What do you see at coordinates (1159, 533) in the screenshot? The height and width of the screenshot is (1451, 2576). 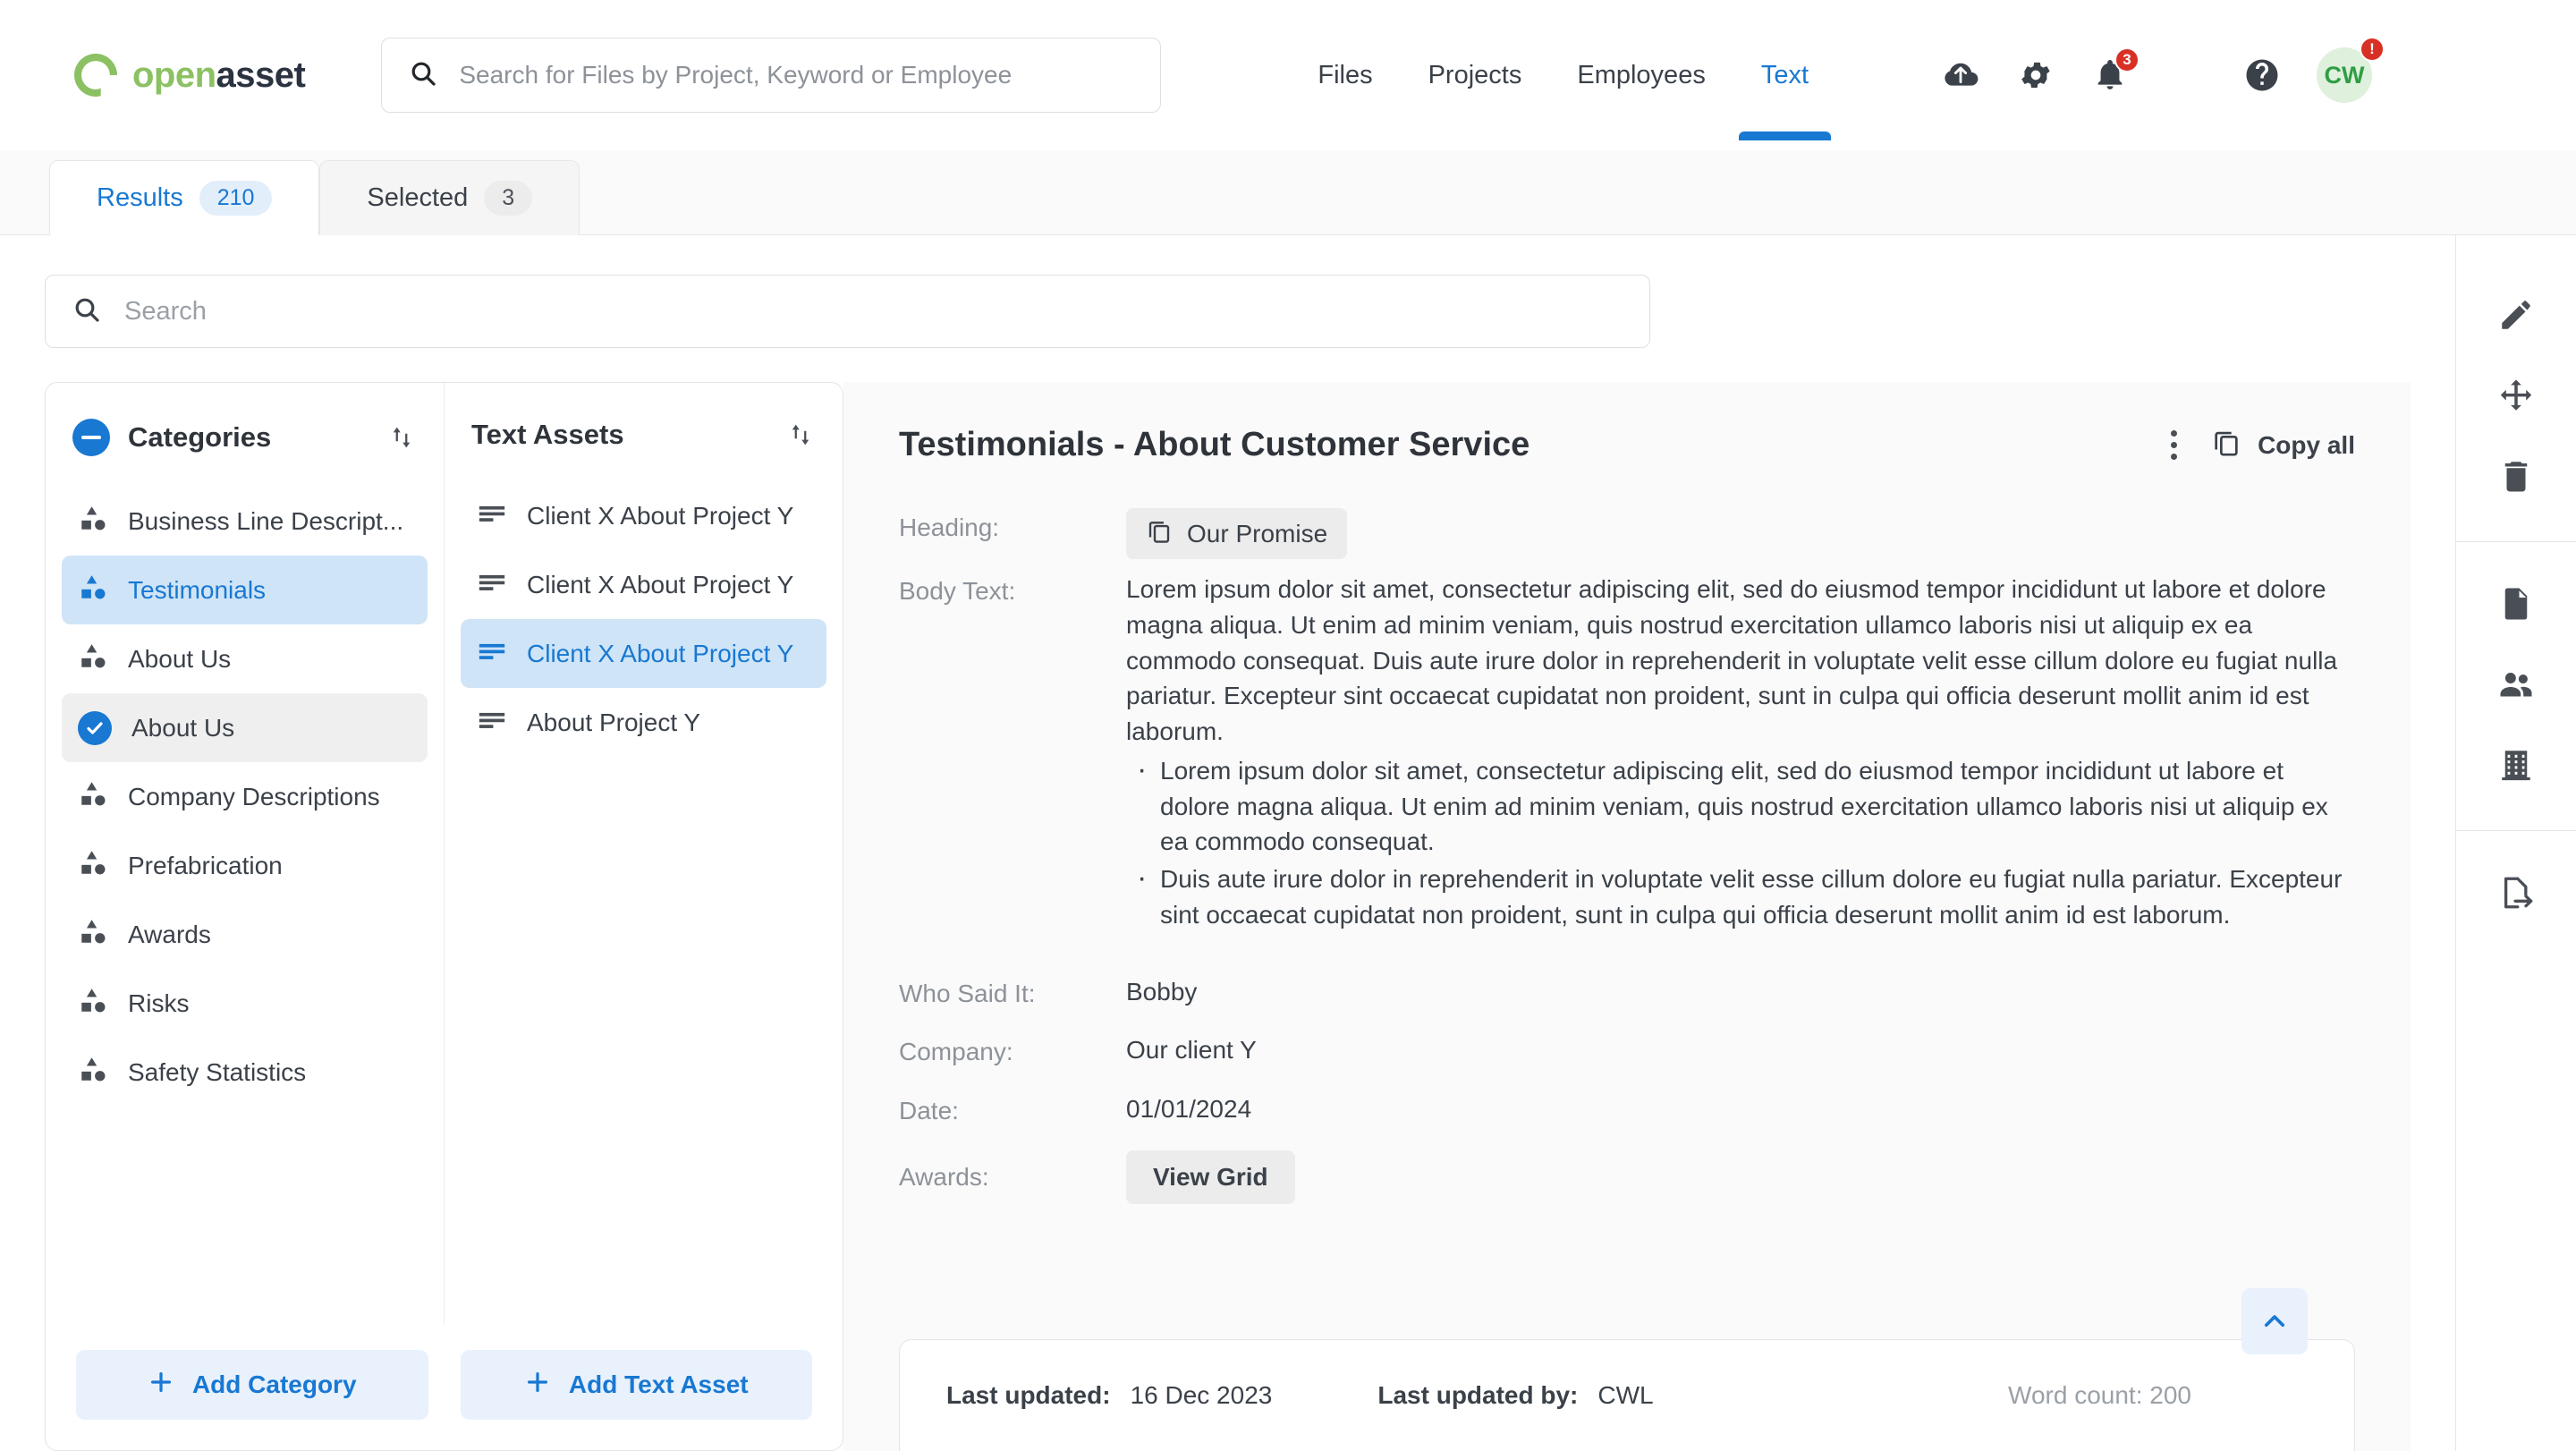 I see `copy-icon` at bounding box center [1159, 533].